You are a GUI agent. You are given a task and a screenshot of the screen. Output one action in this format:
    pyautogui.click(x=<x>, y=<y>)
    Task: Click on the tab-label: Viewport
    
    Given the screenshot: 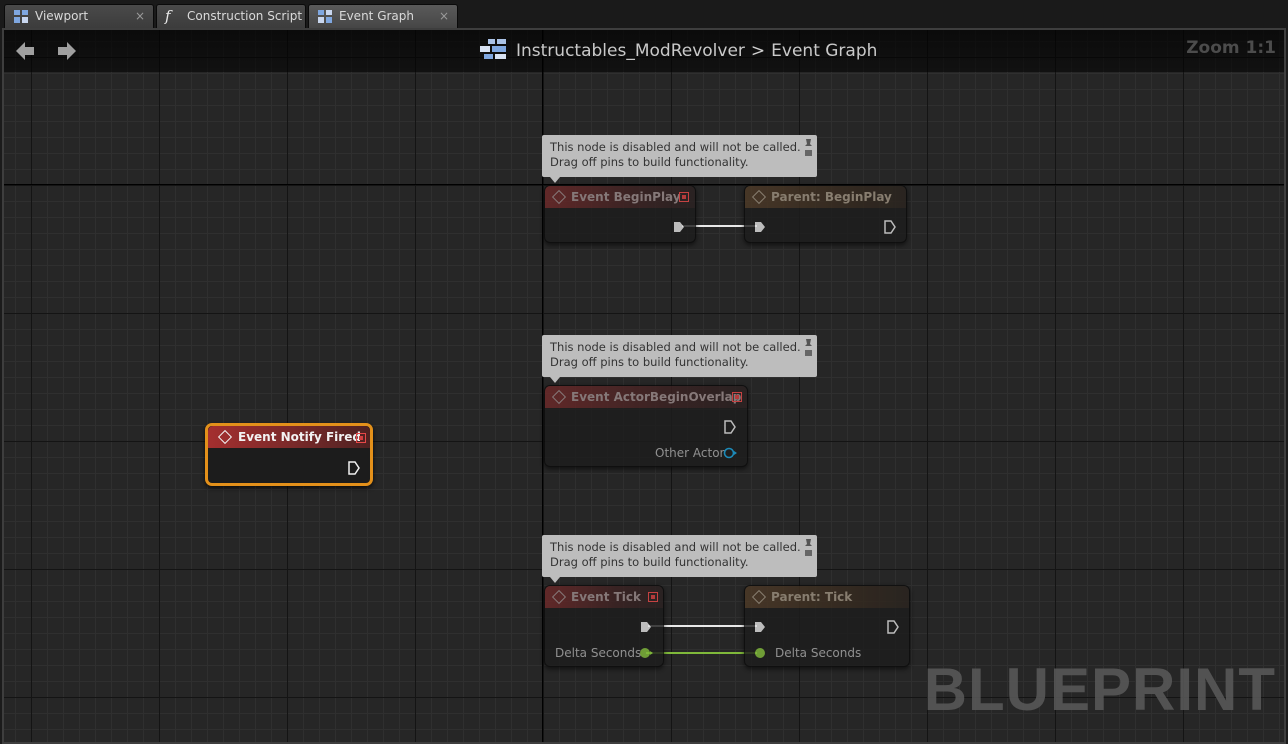 What is the action you would take?
    pyautogui.click(x=62, y=16)
    